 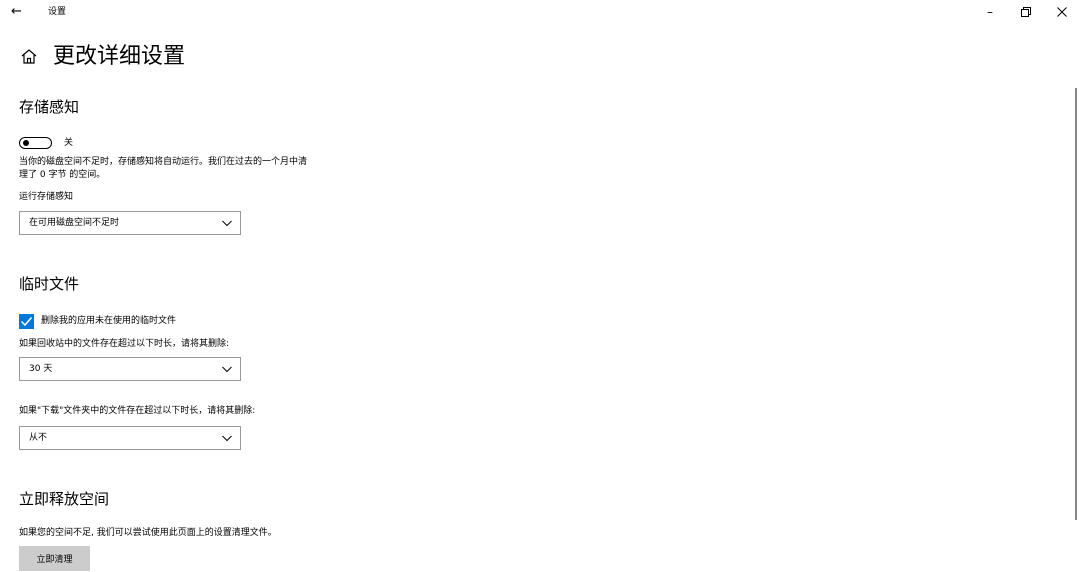 I want to click on close-icon, so click(x=1062, y=12).